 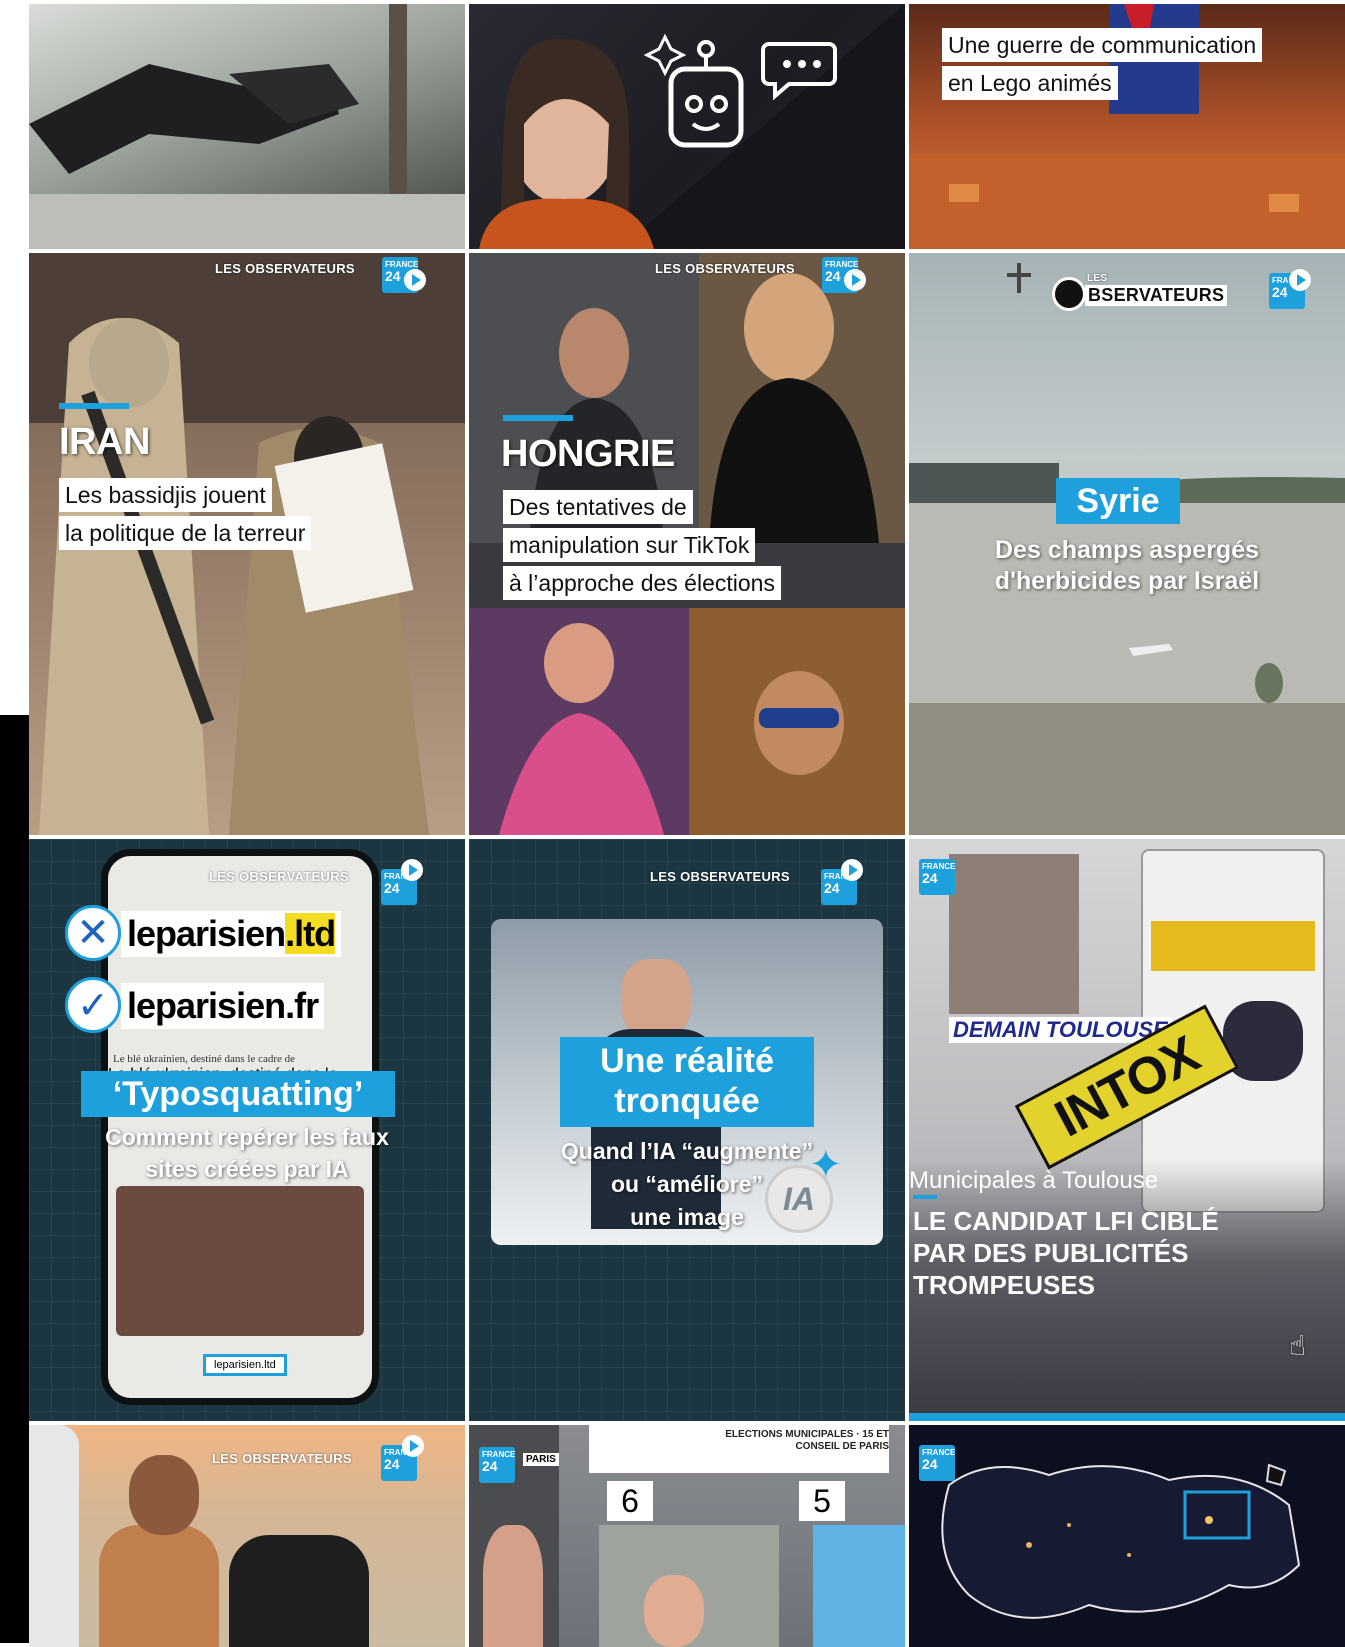 I want to click on post-7-caption-line-2: sites créées par IA, so click(x=247, y=1169).